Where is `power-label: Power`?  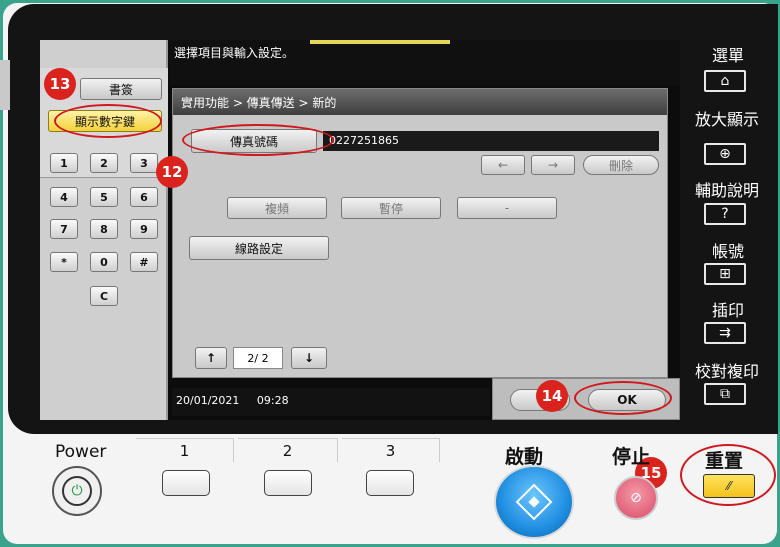 power-label: Power is located at coordinates (81, 452).